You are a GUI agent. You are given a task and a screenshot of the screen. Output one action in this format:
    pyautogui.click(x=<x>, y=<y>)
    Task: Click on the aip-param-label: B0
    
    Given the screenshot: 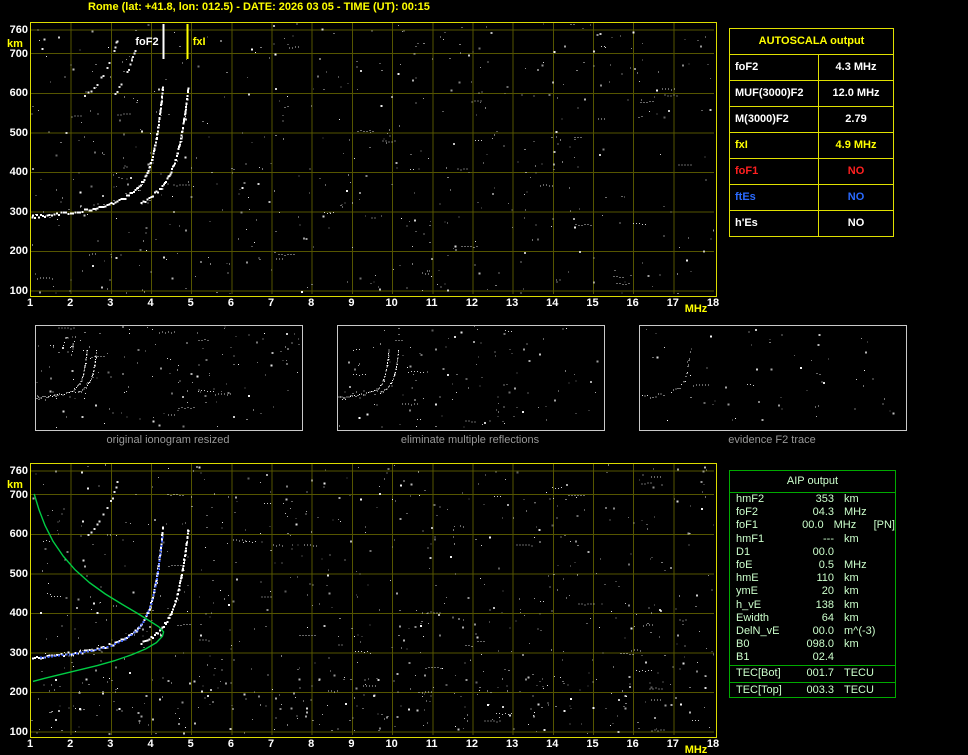 What is the action you would take?
    pyautogui.click(x=743, y=644)
    